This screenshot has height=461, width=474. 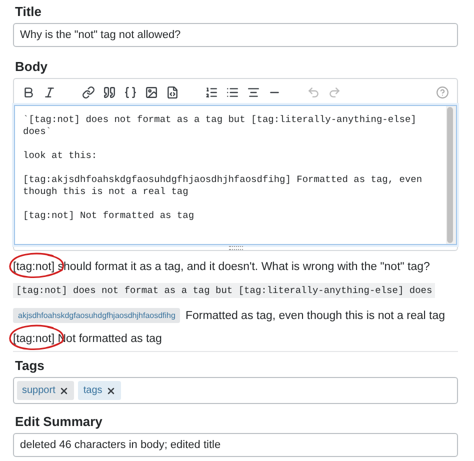 I want to click on title-field: Why is the "not" tag not allowed?, so click(x=235, y=35).